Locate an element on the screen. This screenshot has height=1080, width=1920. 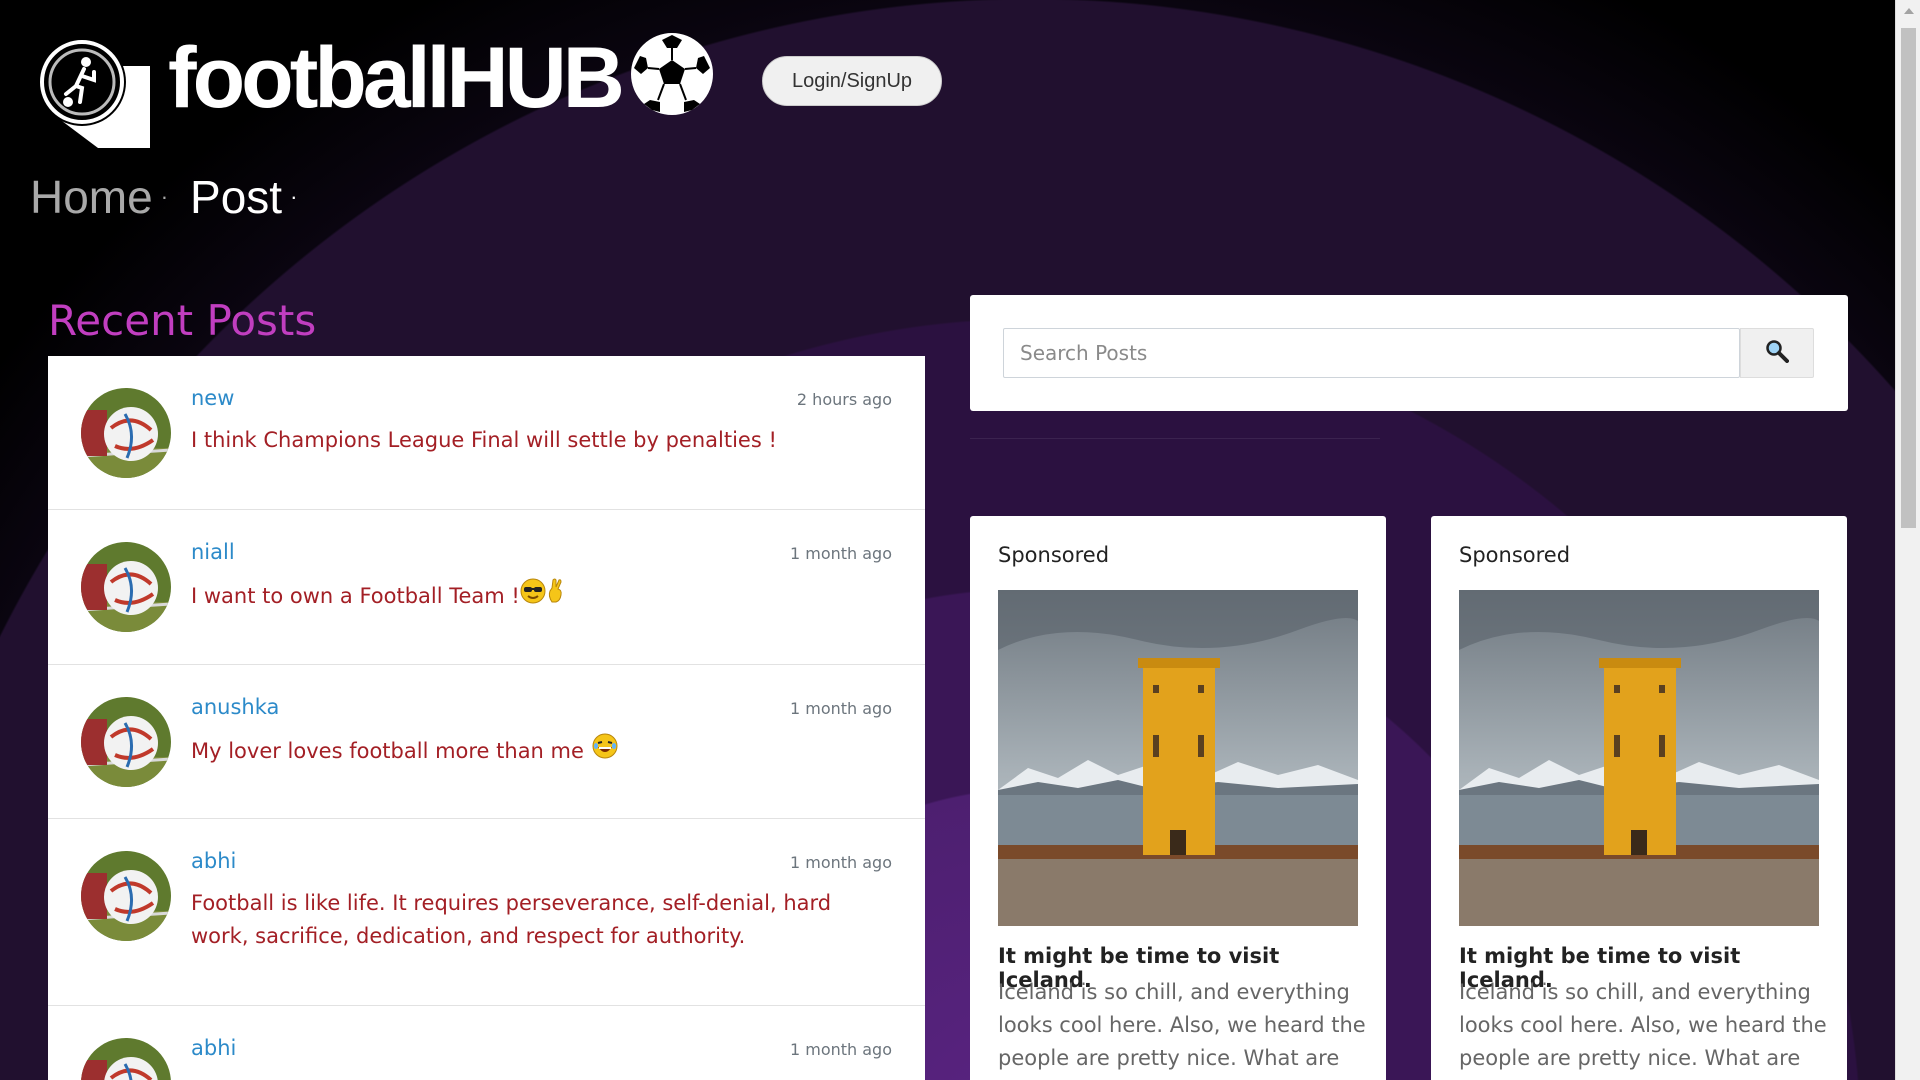
post-text-row: I want to own a Football Team ! is located at coordinates (541, 596).